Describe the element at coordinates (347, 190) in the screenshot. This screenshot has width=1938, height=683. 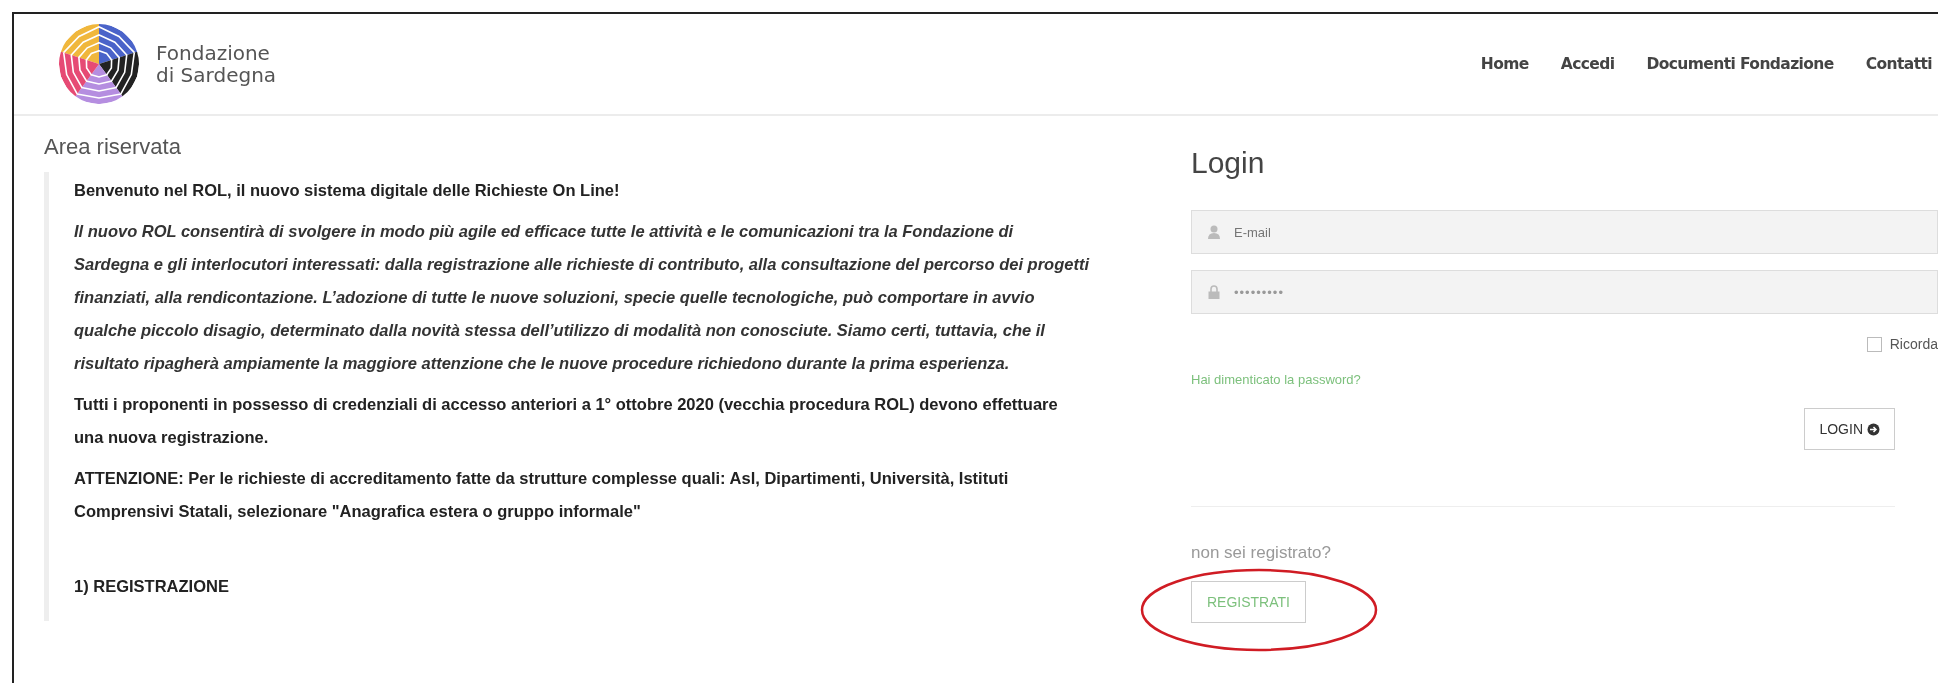
I see `paragraph: Benvenuto nel ROL, il nuovo sistema digitale delle Richieste On Line!` at that location.